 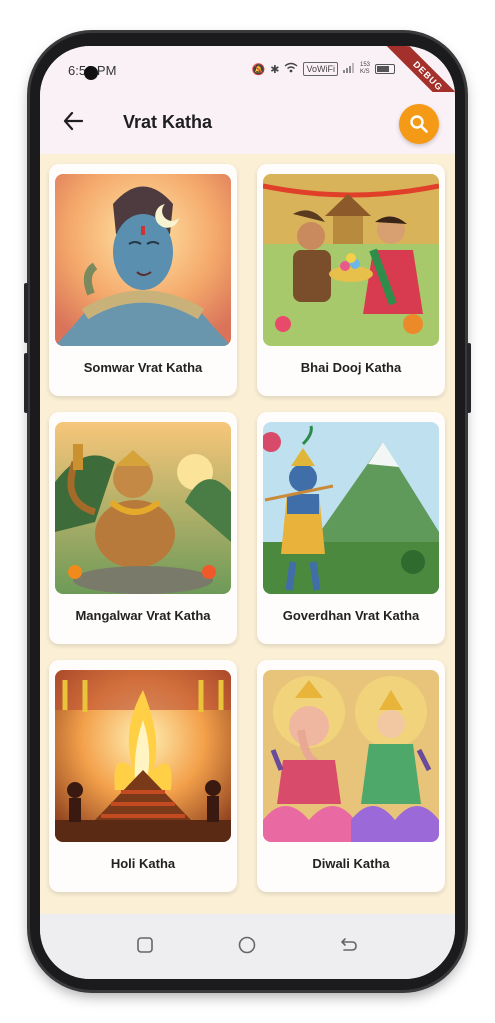 What do you see at coordinates (91, 73) in the screenshot?
I see `front-camera` at bounding box center [91, 73].